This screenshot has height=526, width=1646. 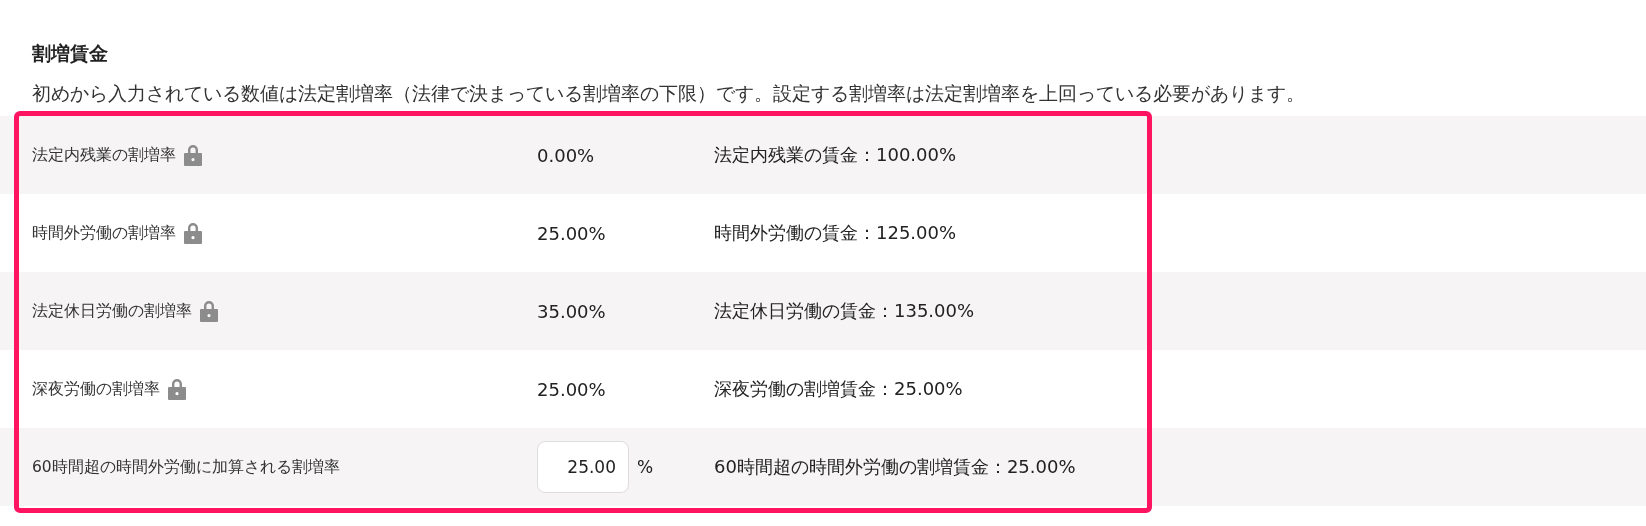 What do you see at coordinates (566, 155) in the screenshot?
I see `rate-value: 0.00%` at bounding box center [566, 155].